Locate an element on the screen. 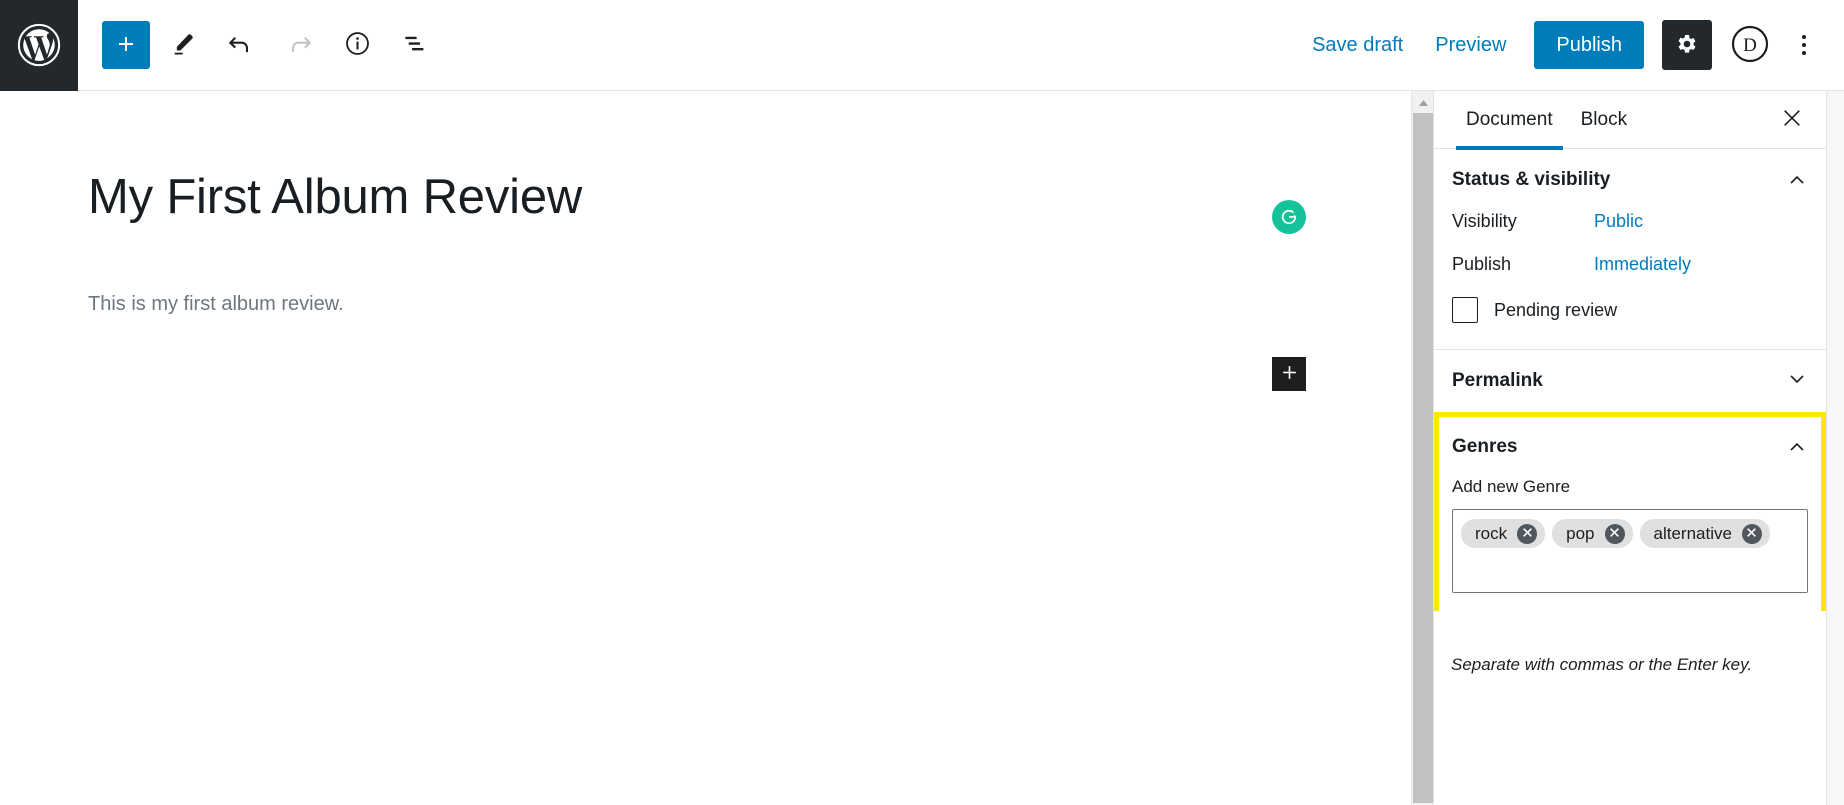  panel-title: Genres is located at coordinates (1485, 446).